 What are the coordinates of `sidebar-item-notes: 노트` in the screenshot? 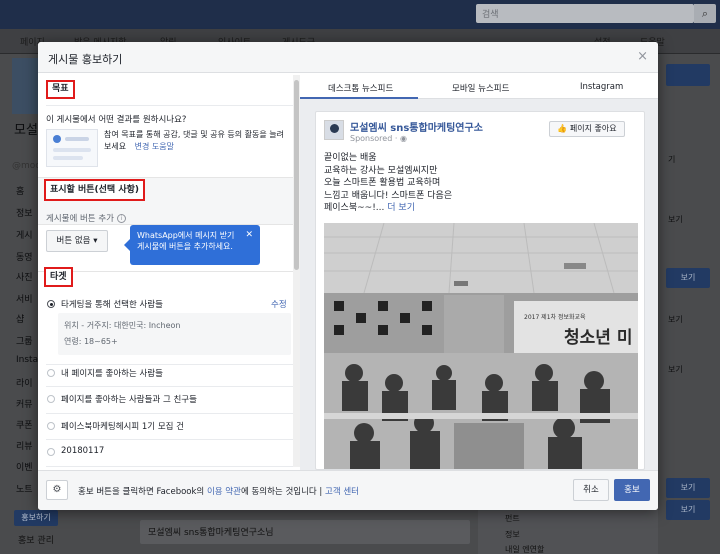 It's located at (24, 488).